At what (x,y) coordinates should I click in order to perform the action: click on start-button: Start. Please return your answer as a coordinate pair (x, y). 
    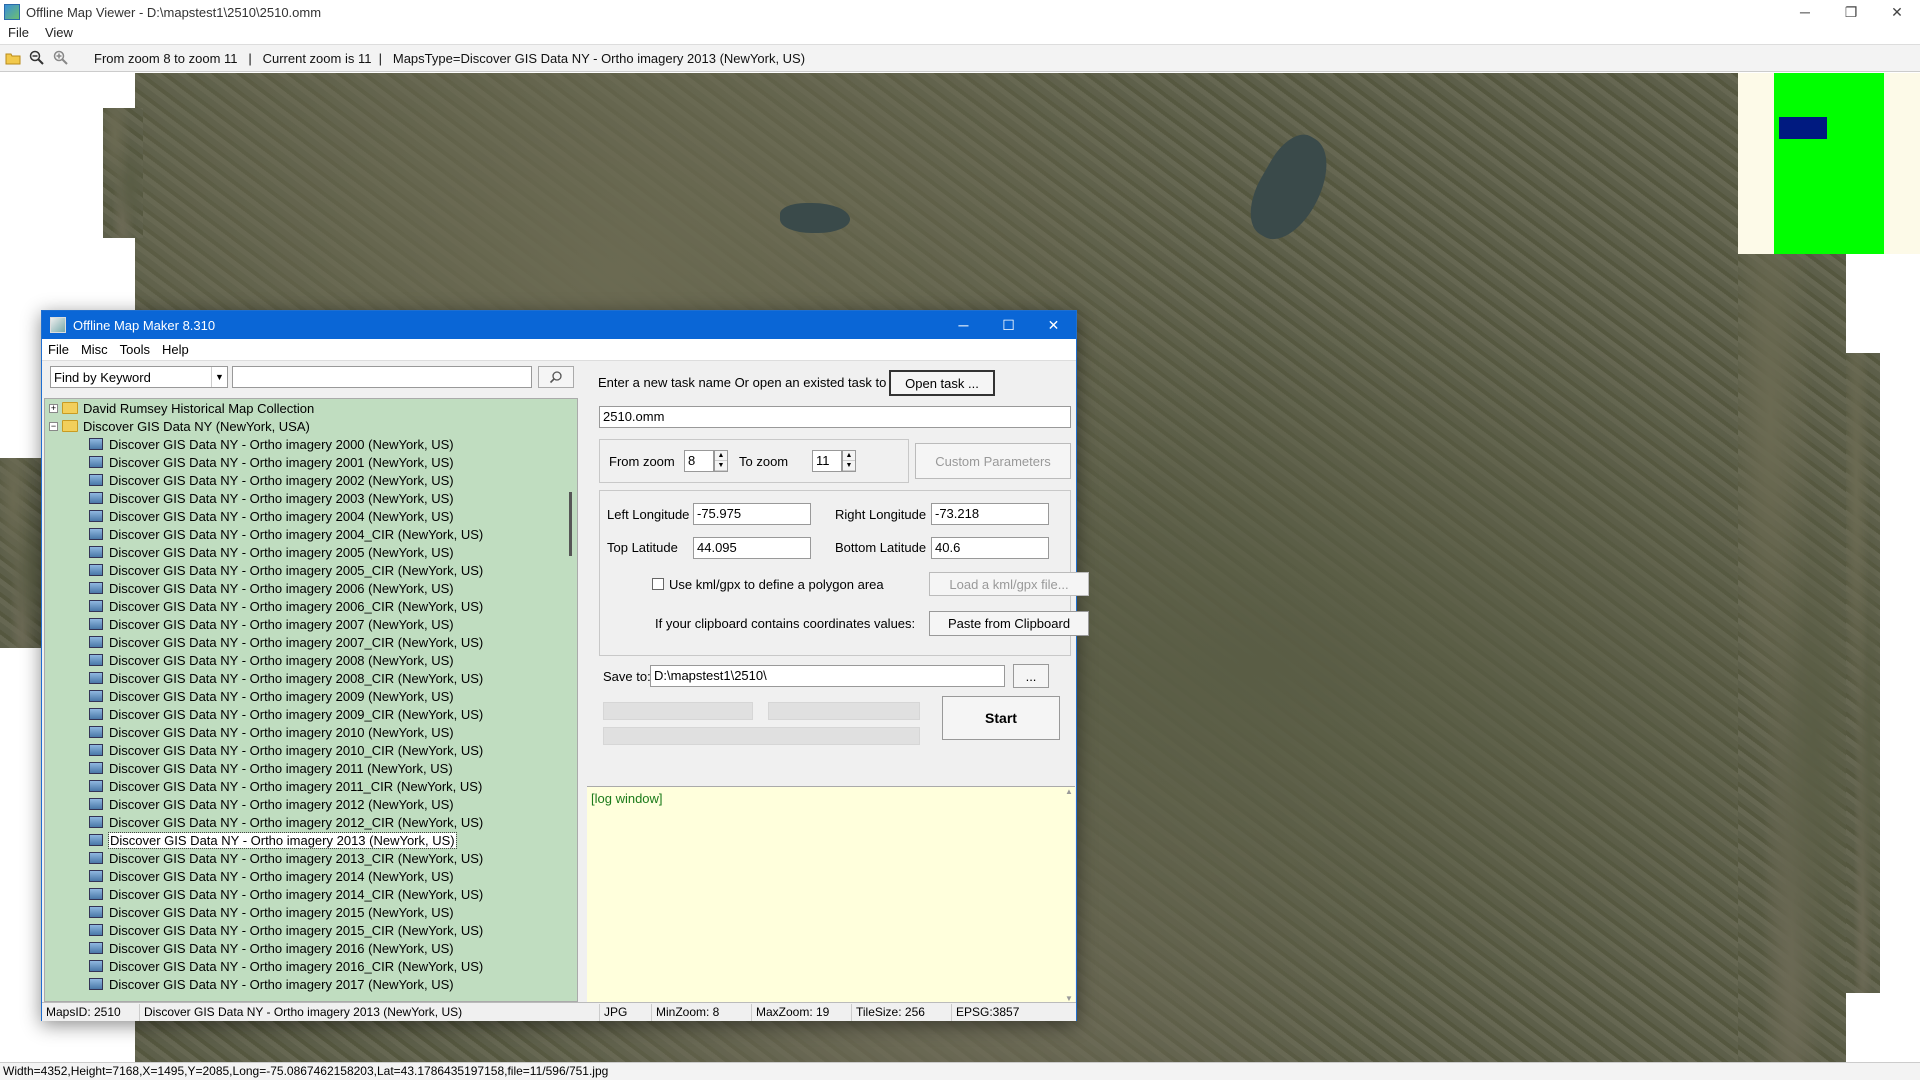
    Looking at the image, I should click on (1001, 718).